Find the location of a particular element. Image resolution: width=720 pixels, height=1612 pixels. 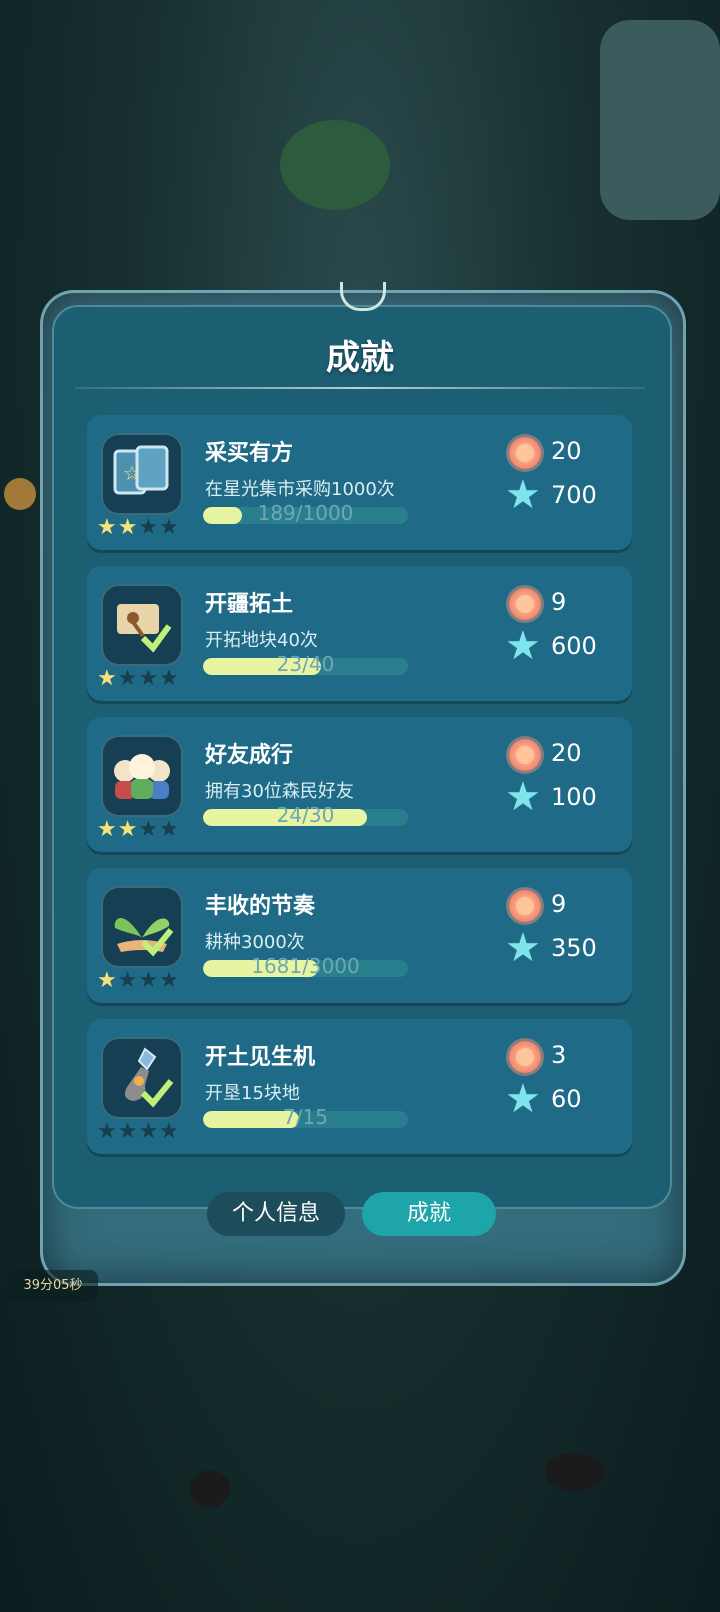

achievement-desc: 在星光集市采购1000次 is located at coordinates (300, 489).